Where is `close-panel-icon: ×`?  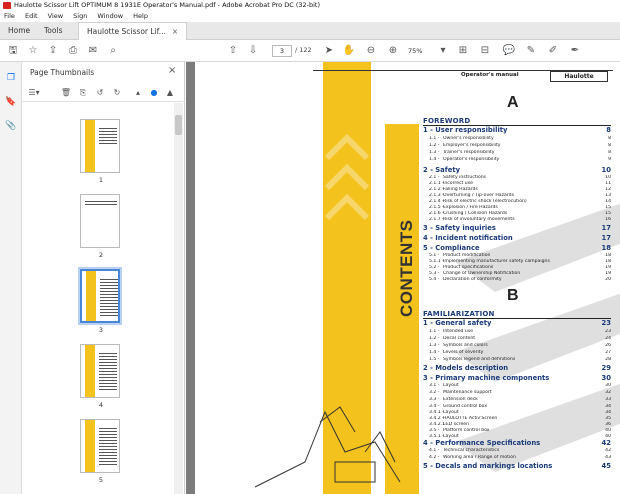
close-panel-icon: × is located at coordinates (172, 70).